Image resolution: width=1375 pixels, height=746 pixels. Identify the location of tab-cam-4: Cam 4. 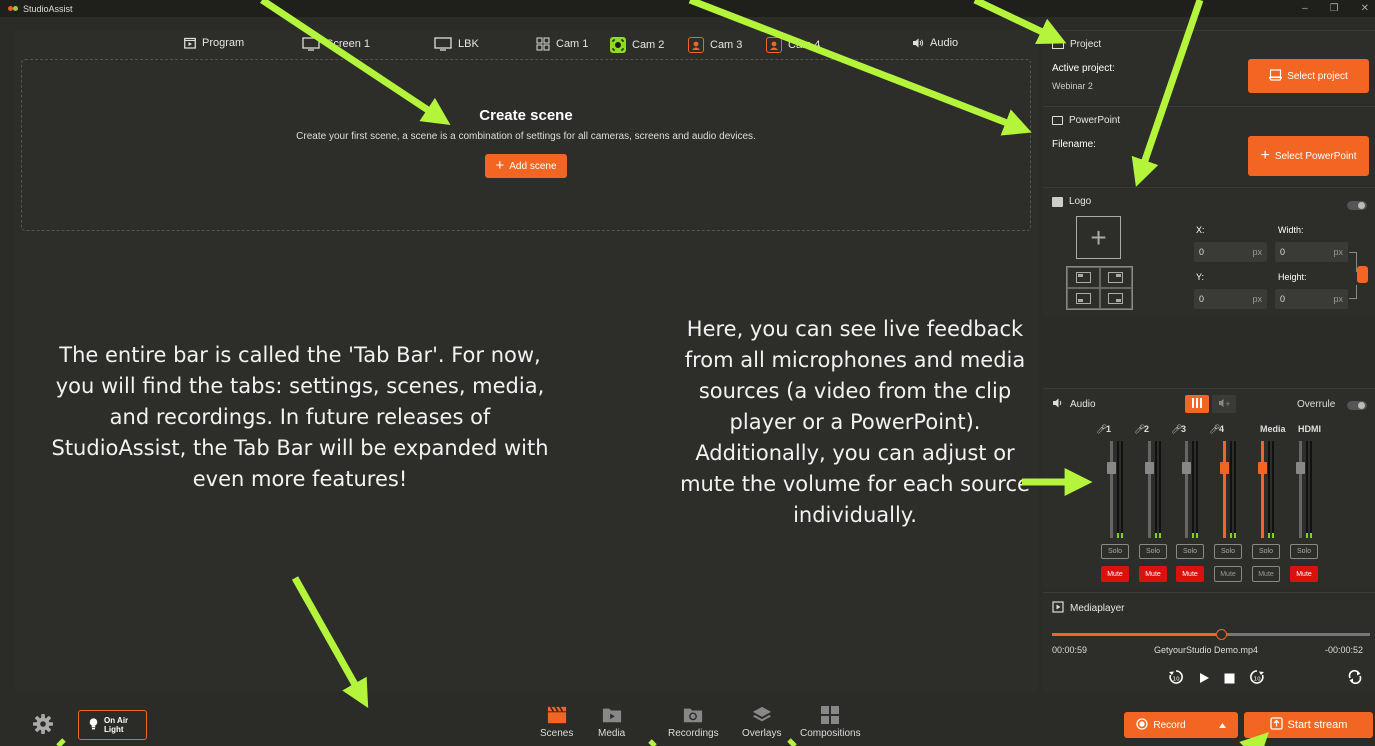
(793, 45).